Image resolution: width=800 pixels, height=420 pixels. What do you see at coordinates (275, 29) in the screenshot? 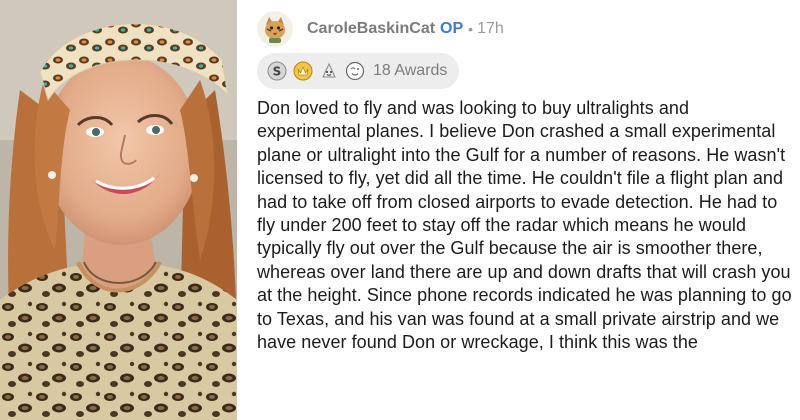
I see `user-avatar` at bounding box center [275, 29].